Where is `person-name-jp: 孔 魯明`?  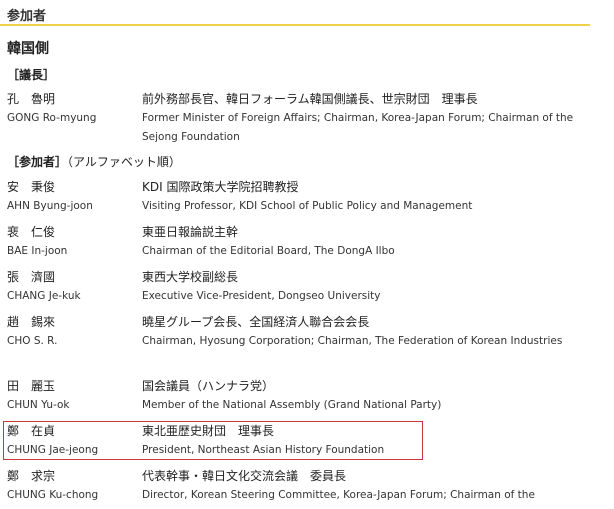
person-name-jp: 孔 魯明 is located at coordinates (31, 99).